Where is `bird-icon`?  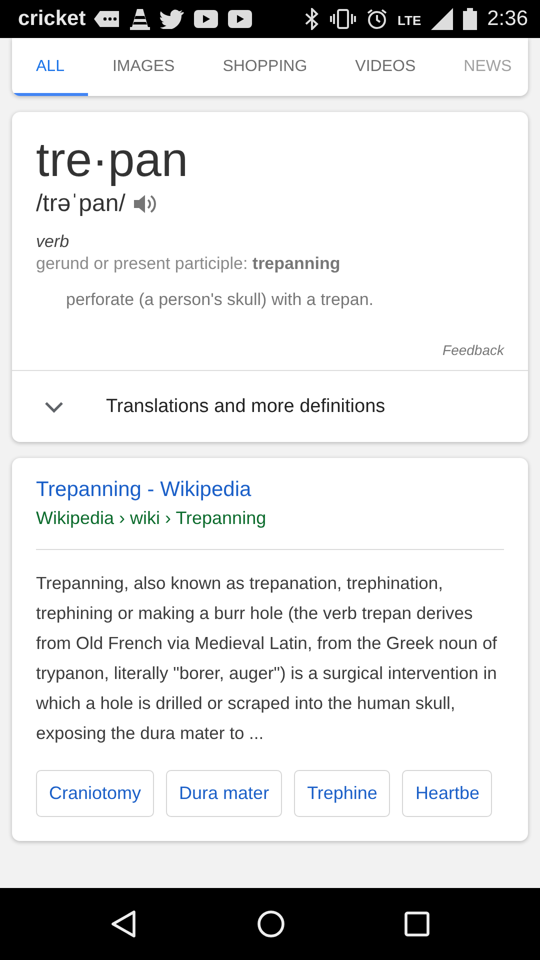
bird-icon is located at coordinates (172, 19).